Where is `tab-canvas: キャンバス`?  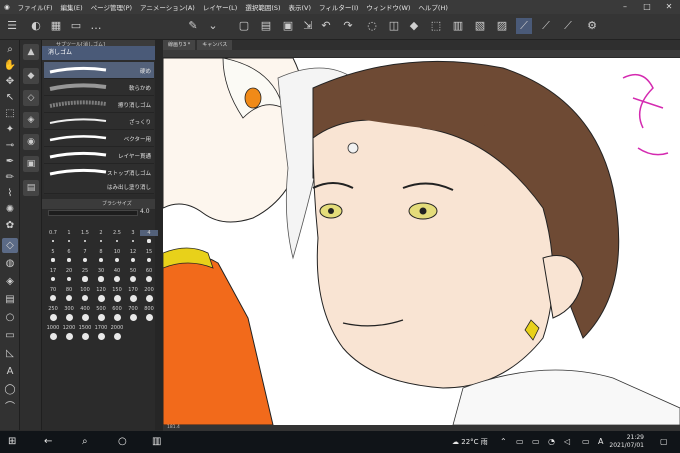
tab-canvas: キャンバス is located at coordinates (215, 45).